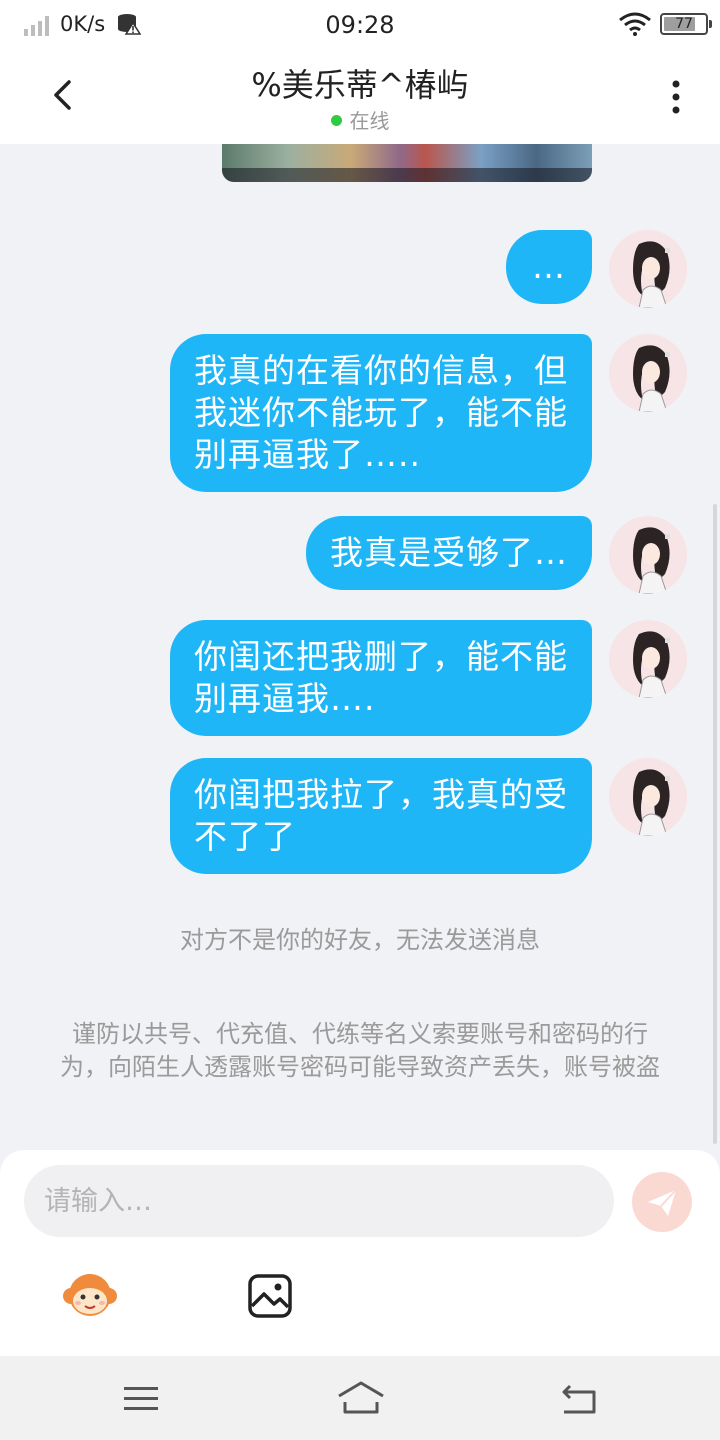 Image resolution: width=720 pixels, height=1440 pixels. I want to click on chat-header: %美乐蒂^椿屿 在线, so click(360, 97).